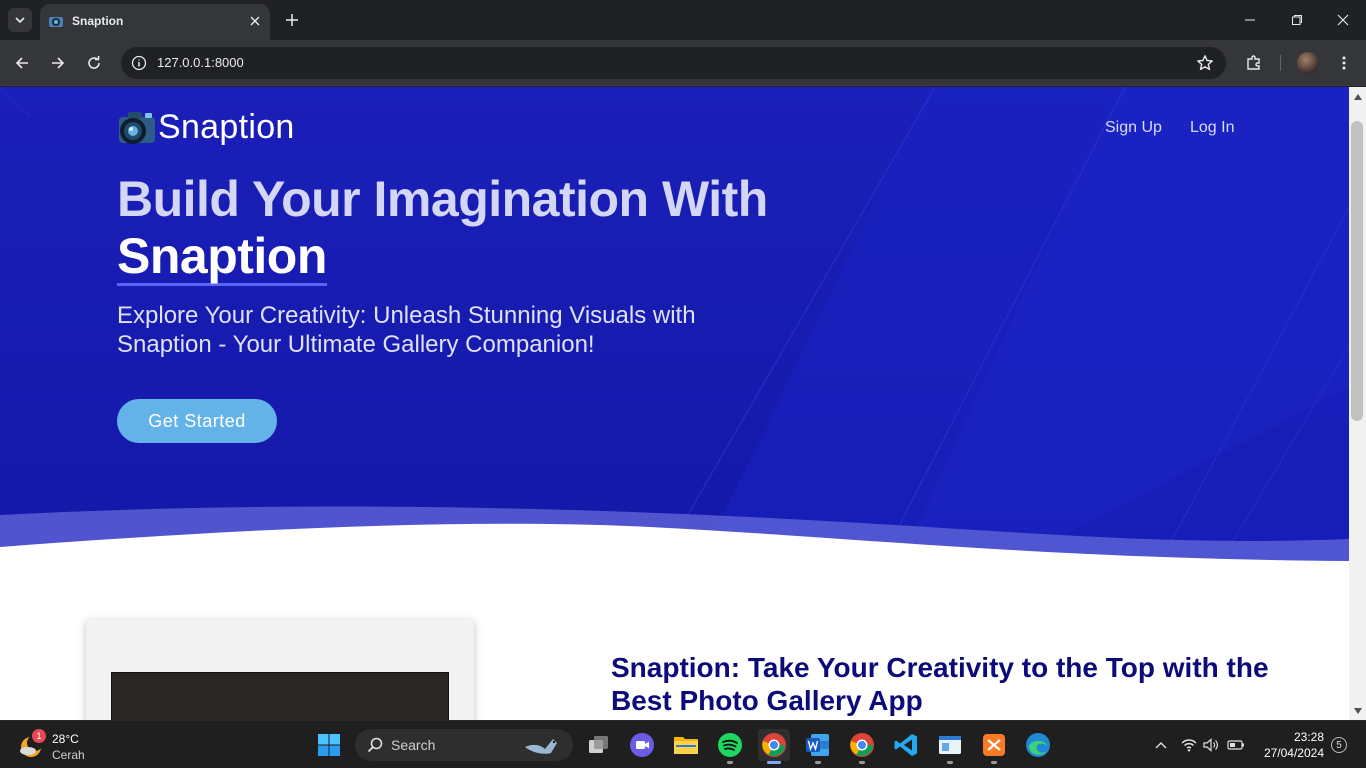 Image resolution: width=1366 pixels, height=768 pixels. I want to click on app-window-button, so click(950, 746).